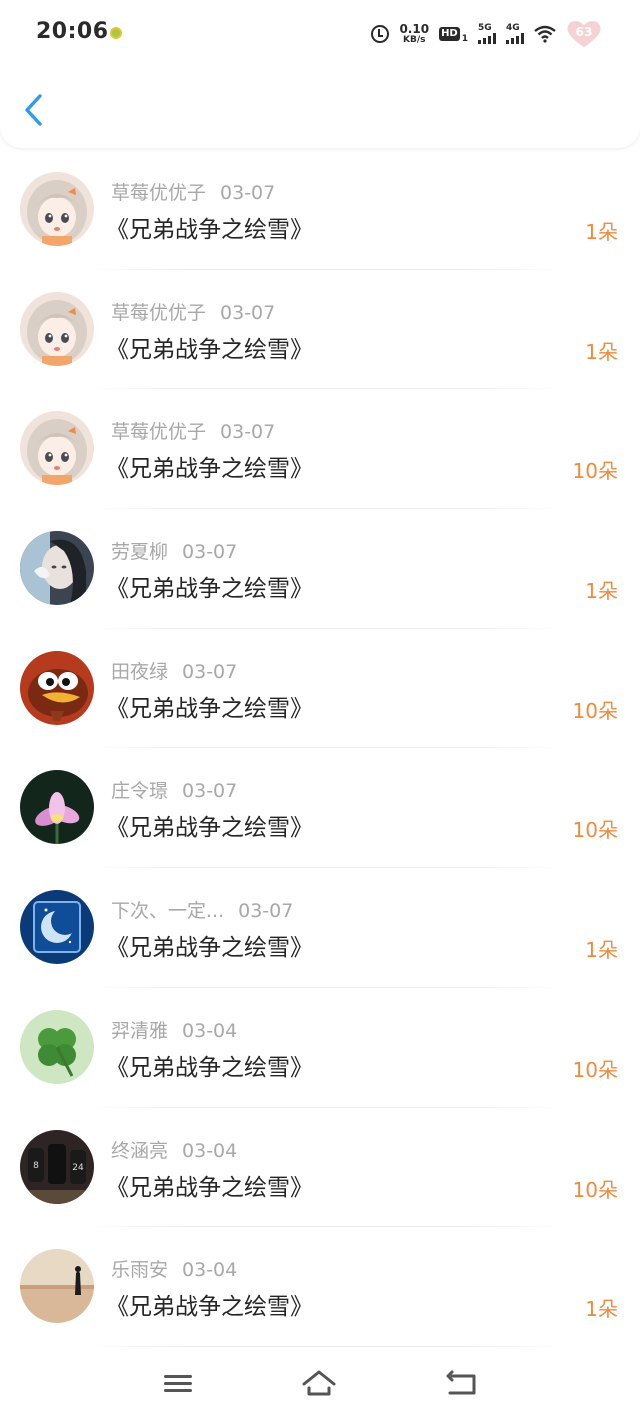  Describe the element at coordinates (320, 33) in the screenshot. I see `status-bar: 20:06 0.10 KB/s HD 1 5G 4G 63` at that location.